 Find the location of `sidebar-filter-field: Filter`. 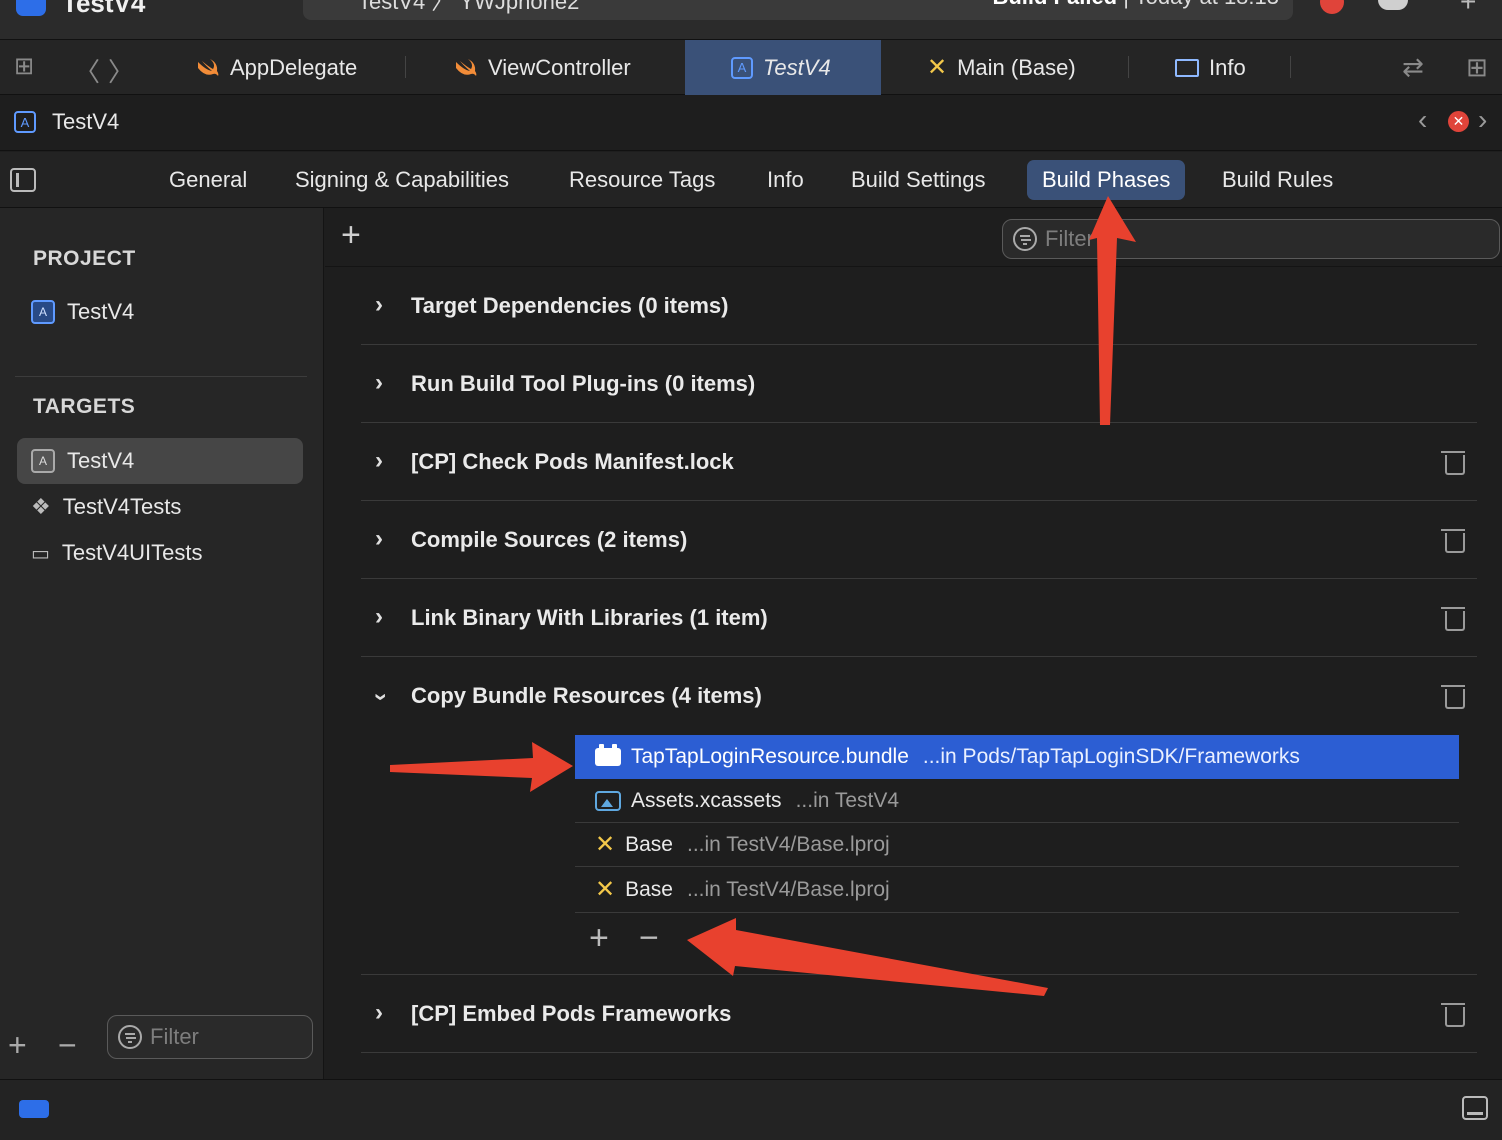

sidebar-filter-field: Filter is located at coordinates (210, 1037).